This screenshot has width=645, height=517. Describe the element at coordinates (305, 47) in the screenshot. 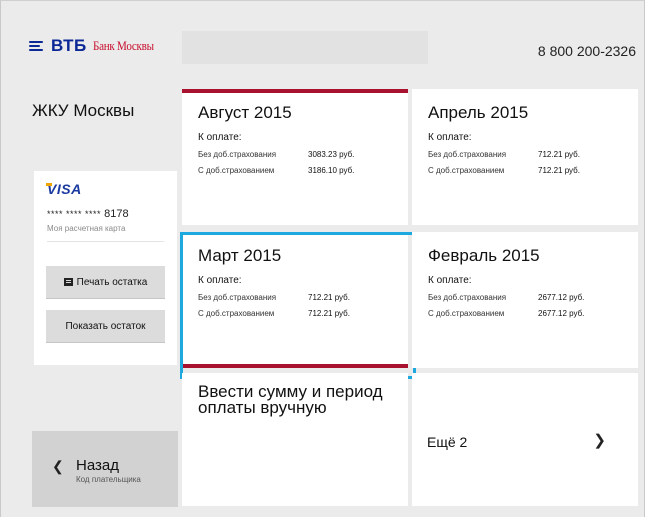

I see `header-blank-field` at that location.